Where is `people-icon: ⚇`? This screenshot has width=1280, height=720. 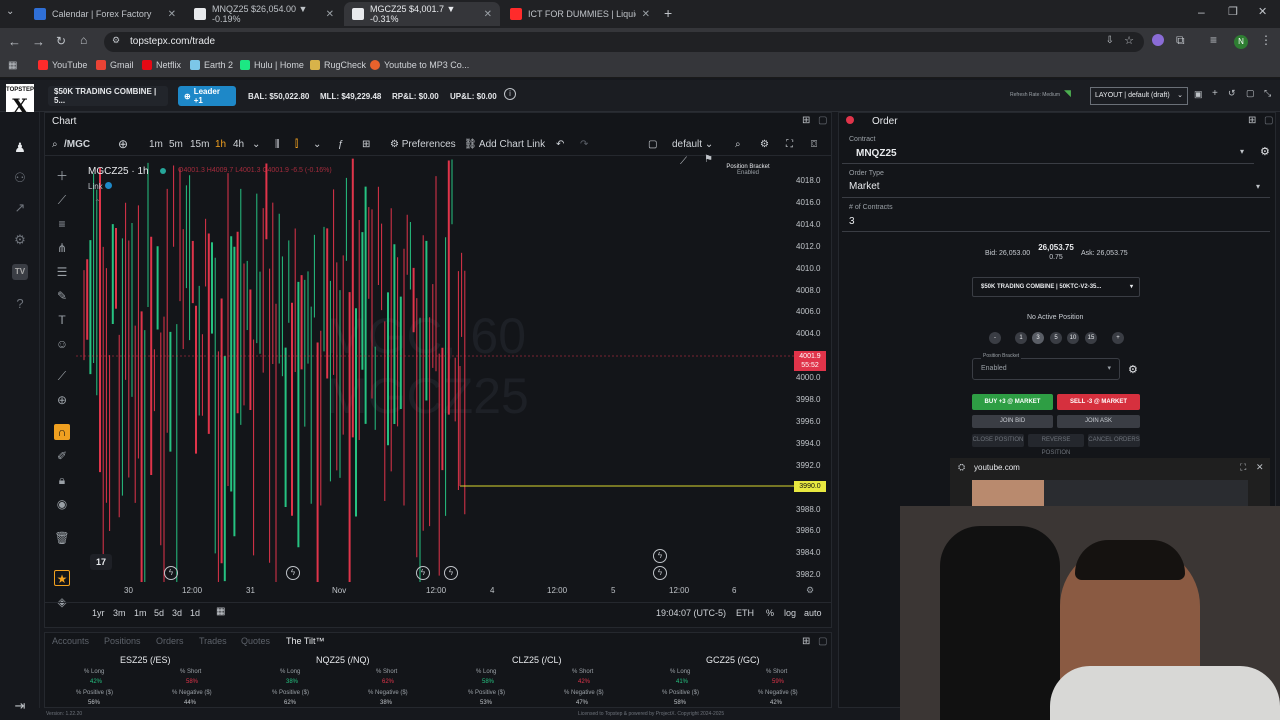 people-icon: ⚇ is located at coordinates (20, 178).